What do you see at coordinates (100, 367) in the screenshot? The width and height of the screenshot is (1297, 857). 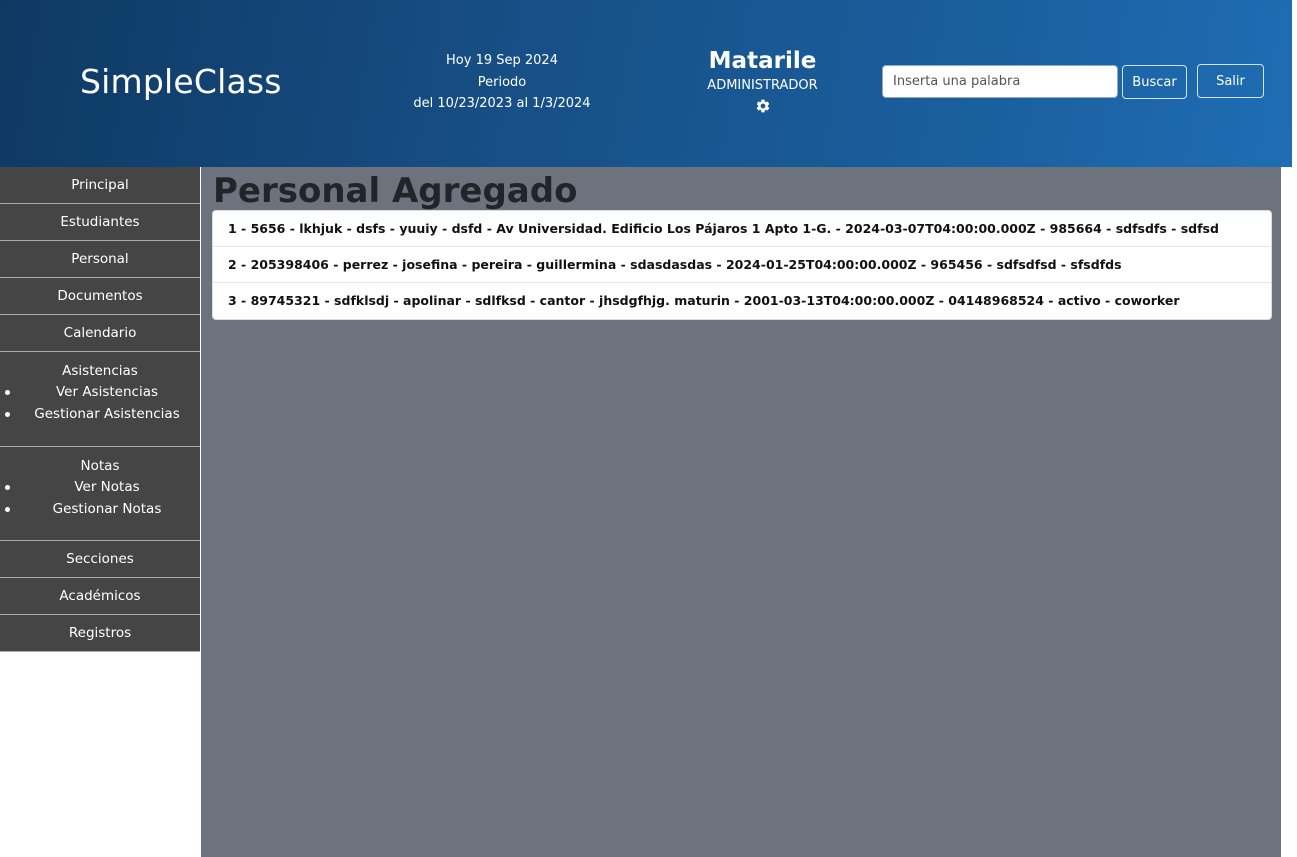 I see `sidebar-item-asistencias: Asistencias` at bounding box center [100, 367].